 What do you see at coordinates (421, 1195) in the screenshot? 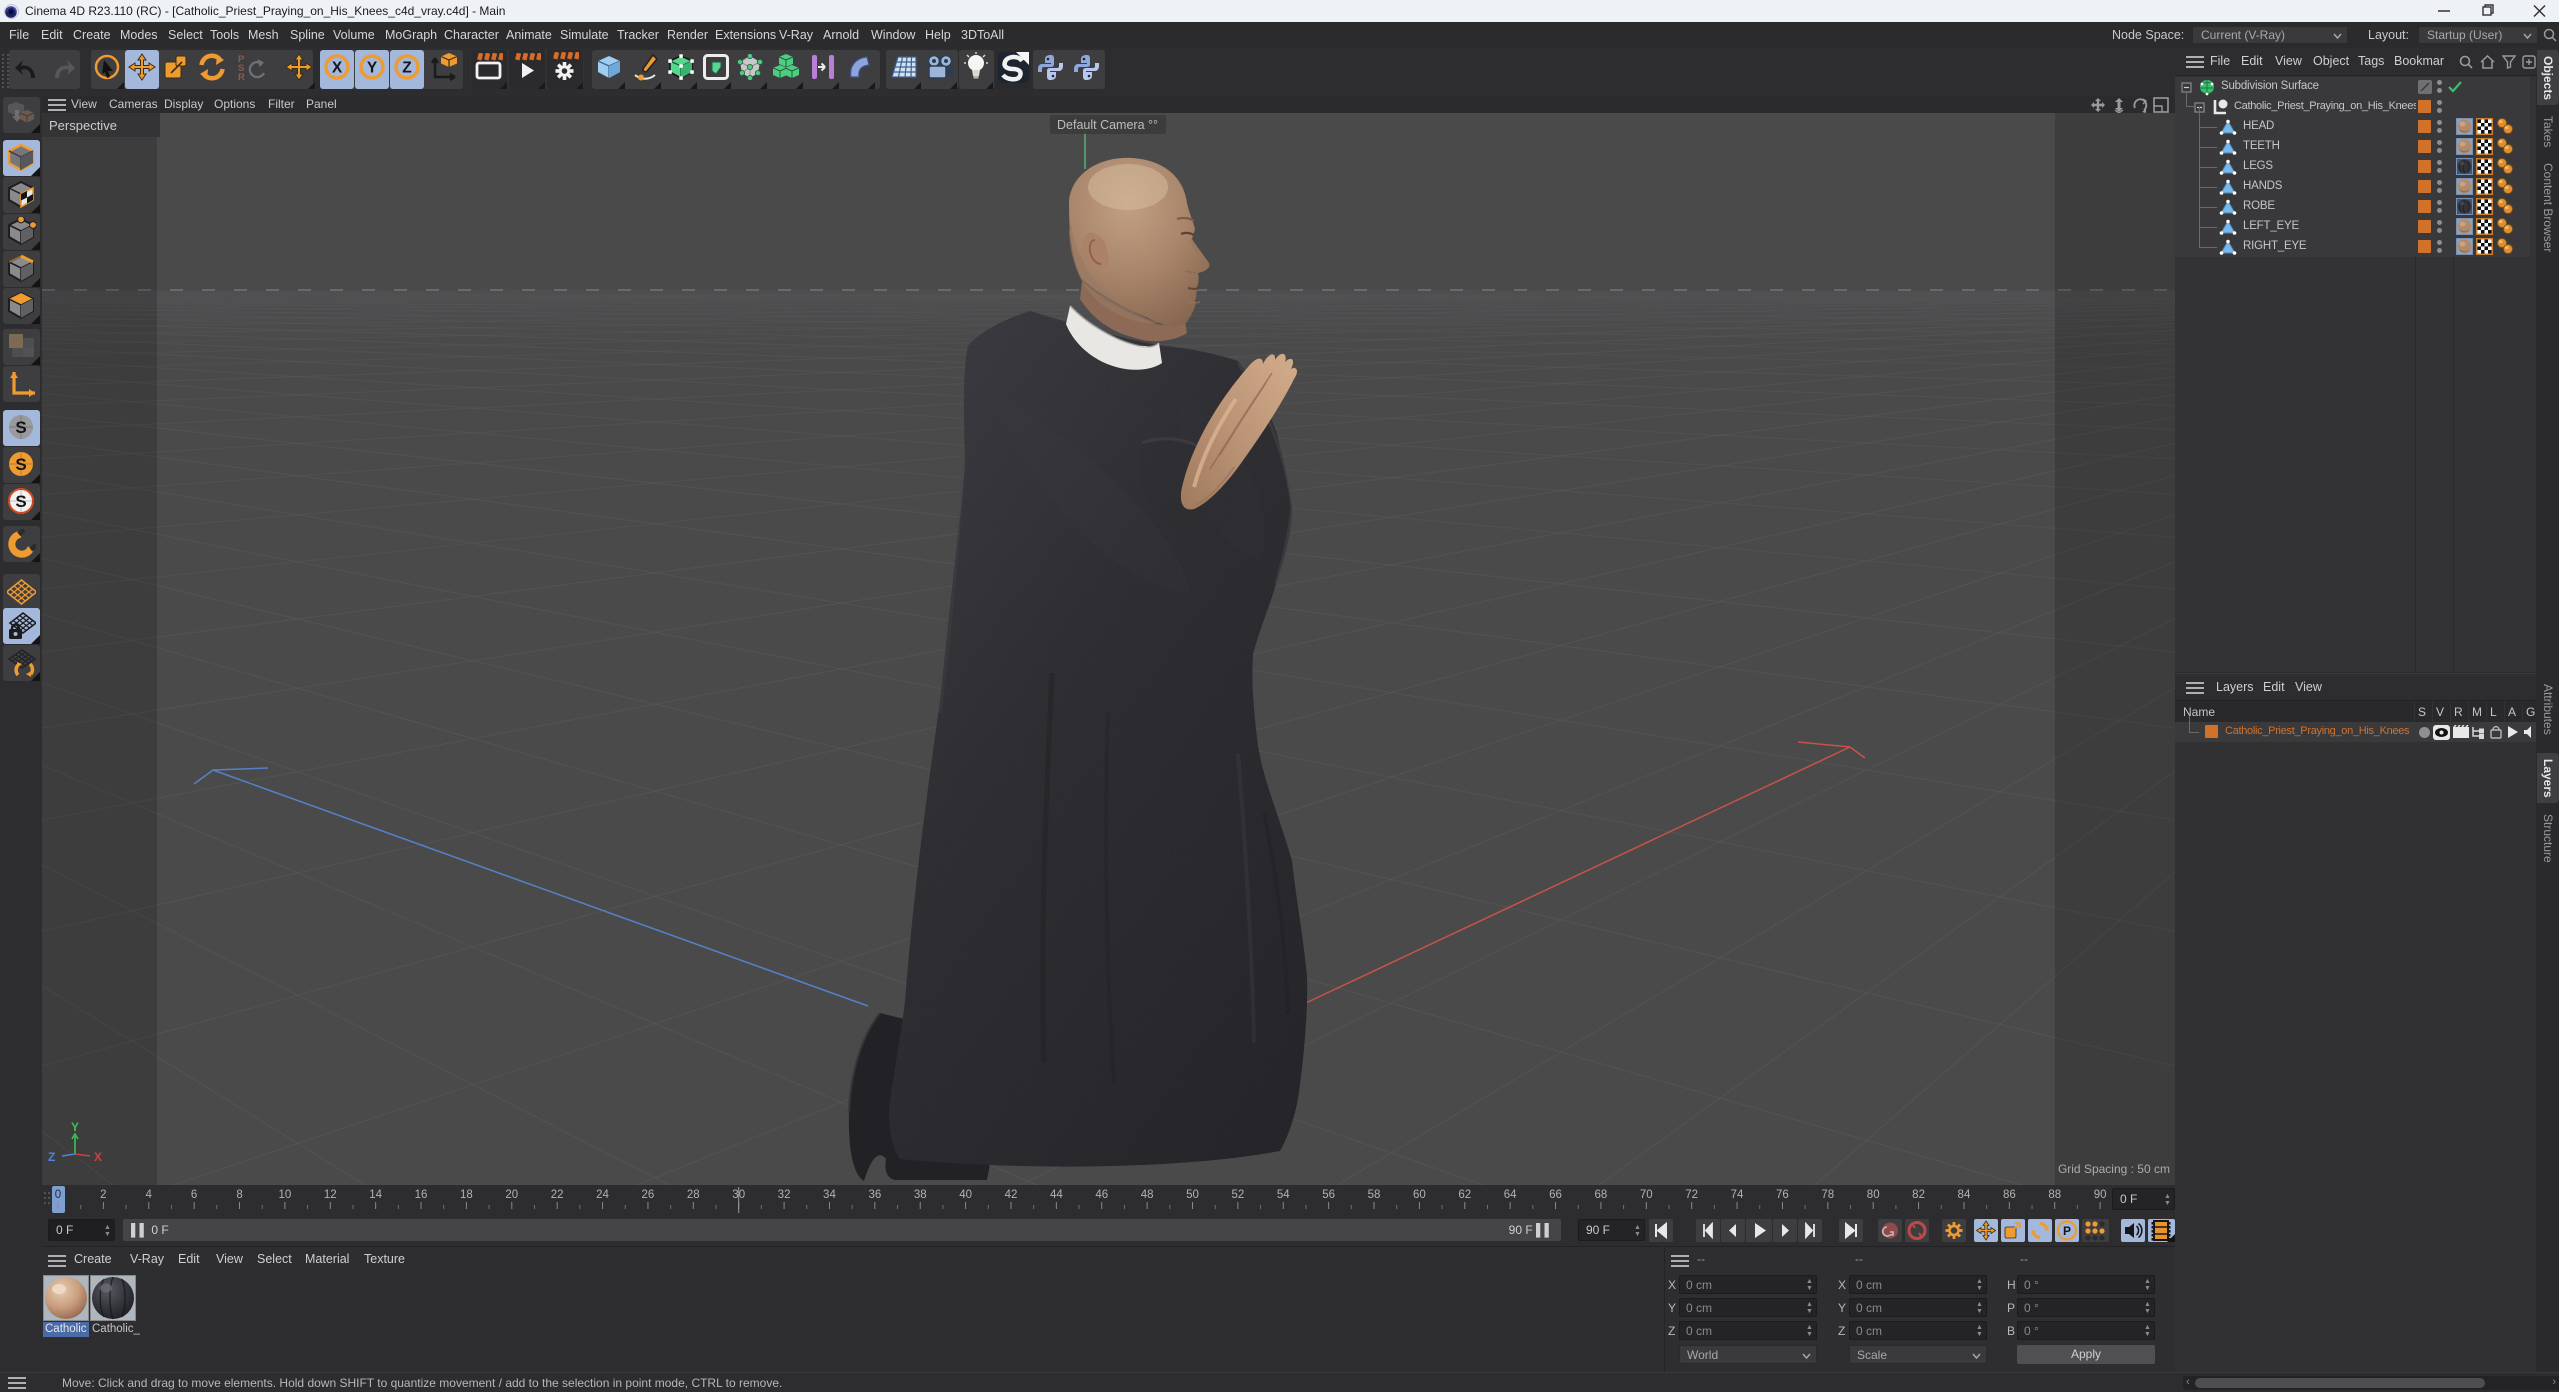
I see `svg-text: 16` at bounding box center [421, 1195].